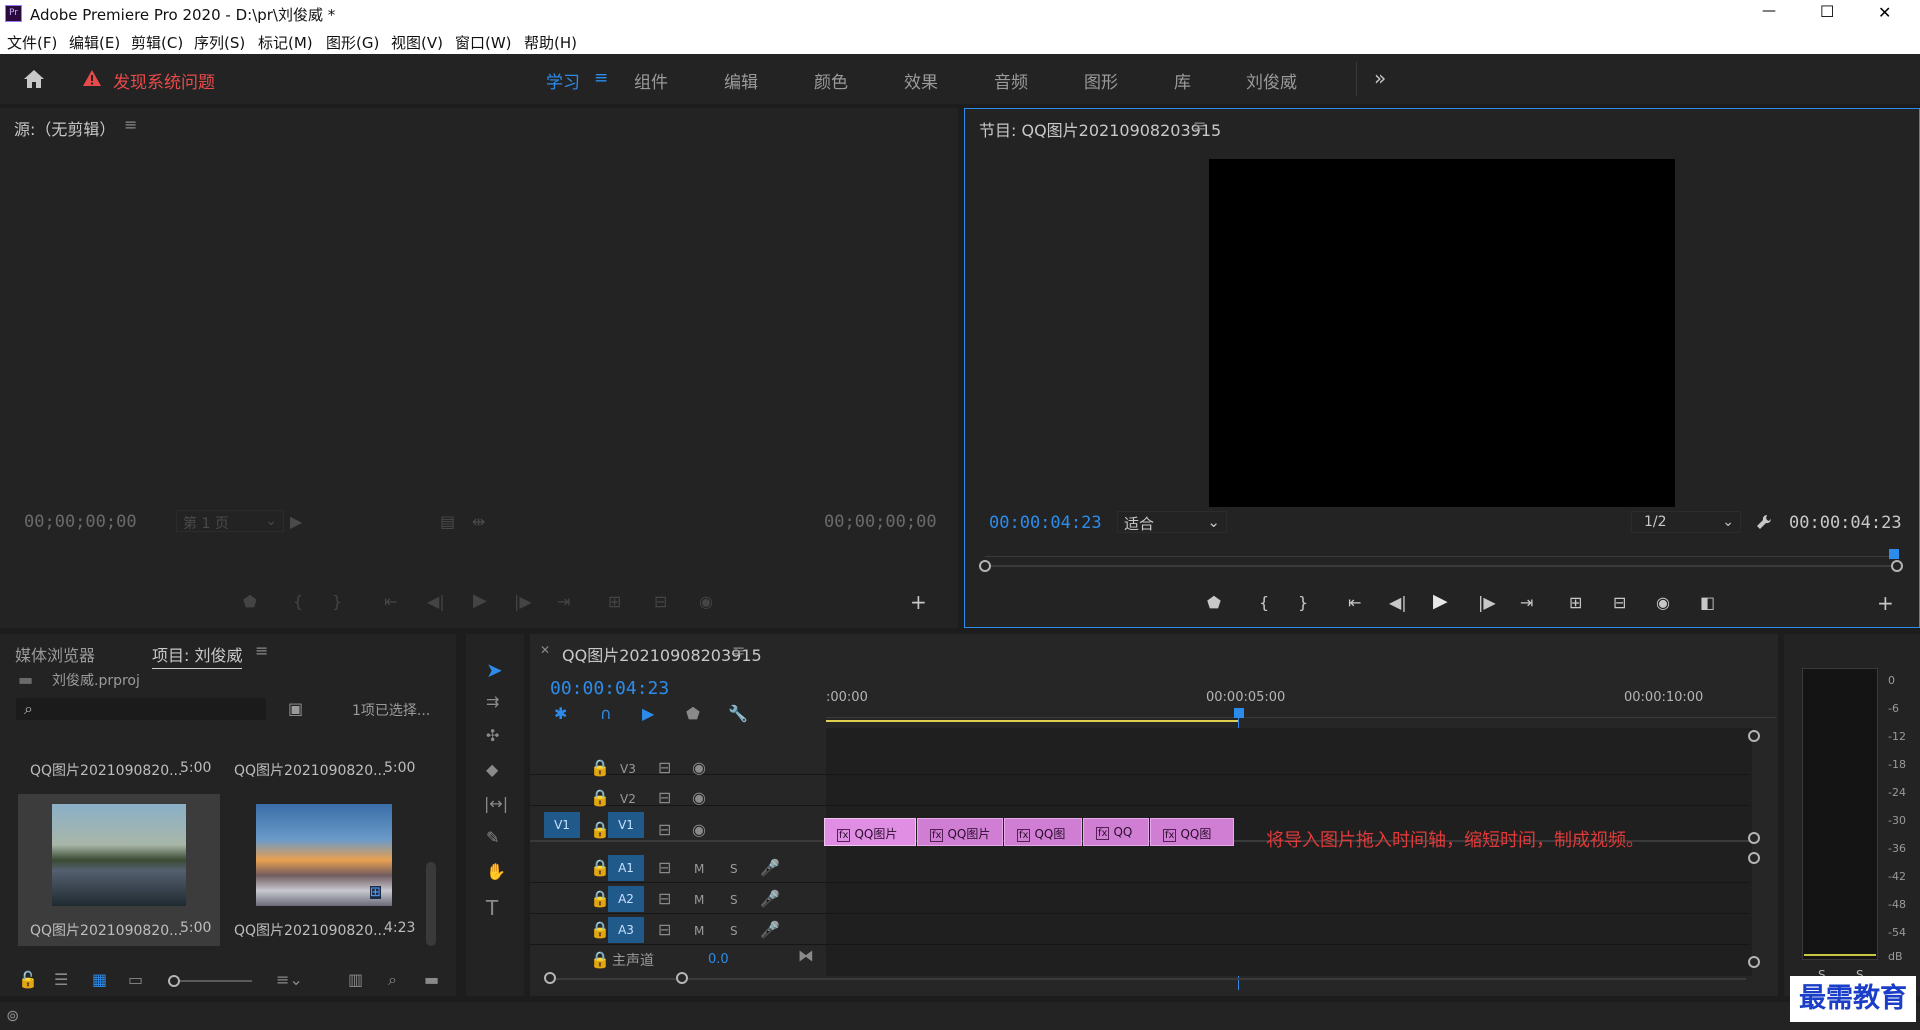  Describe the element at coordinates (1894, 554) in the screenshot. I see `playhead-marker` at that location.